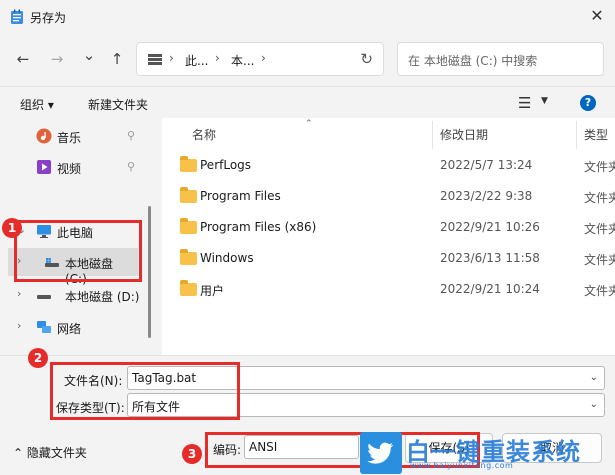 The image size is (615, 475). I want to click on file-name: Program Files, so click(240, 196).